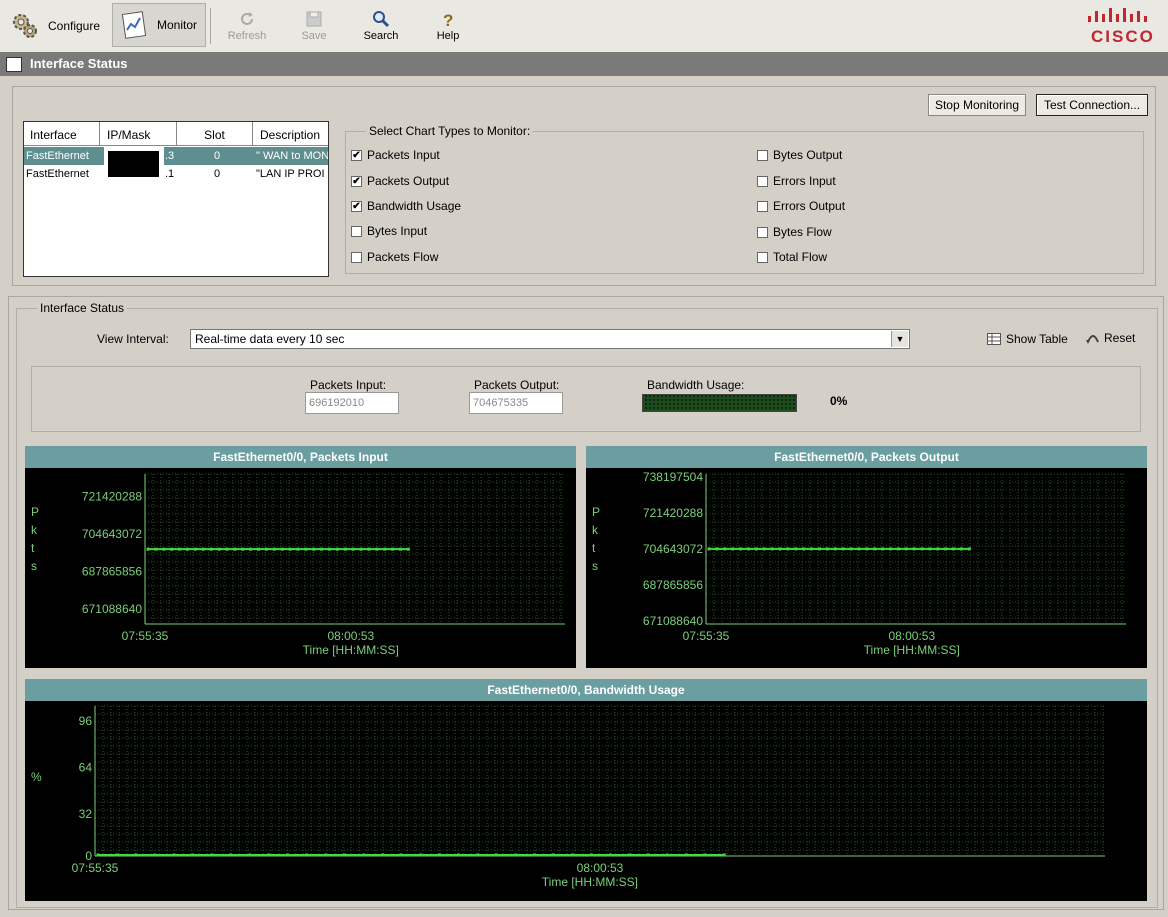 The image size is (1168, 917). I want to click on cell-description: " WAN to MON, so click(292, 156).